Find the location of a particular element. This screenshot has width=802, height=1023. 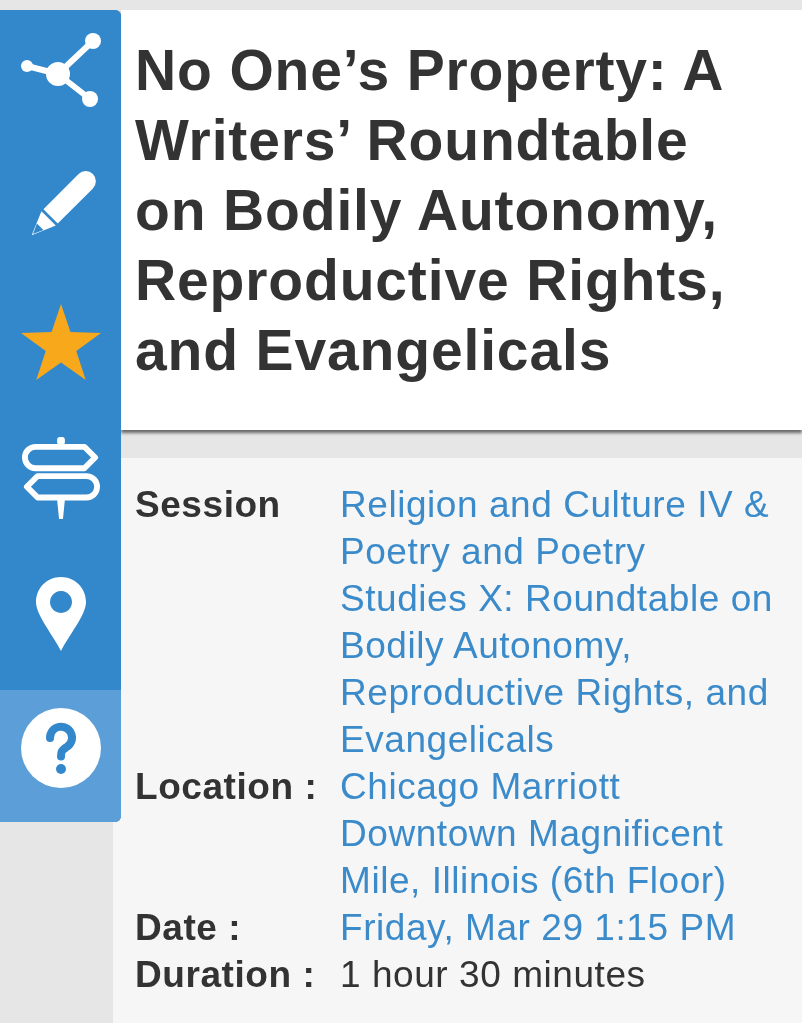

detail-value: 1 hour 30 minutes is located at coordinates (493, 975).